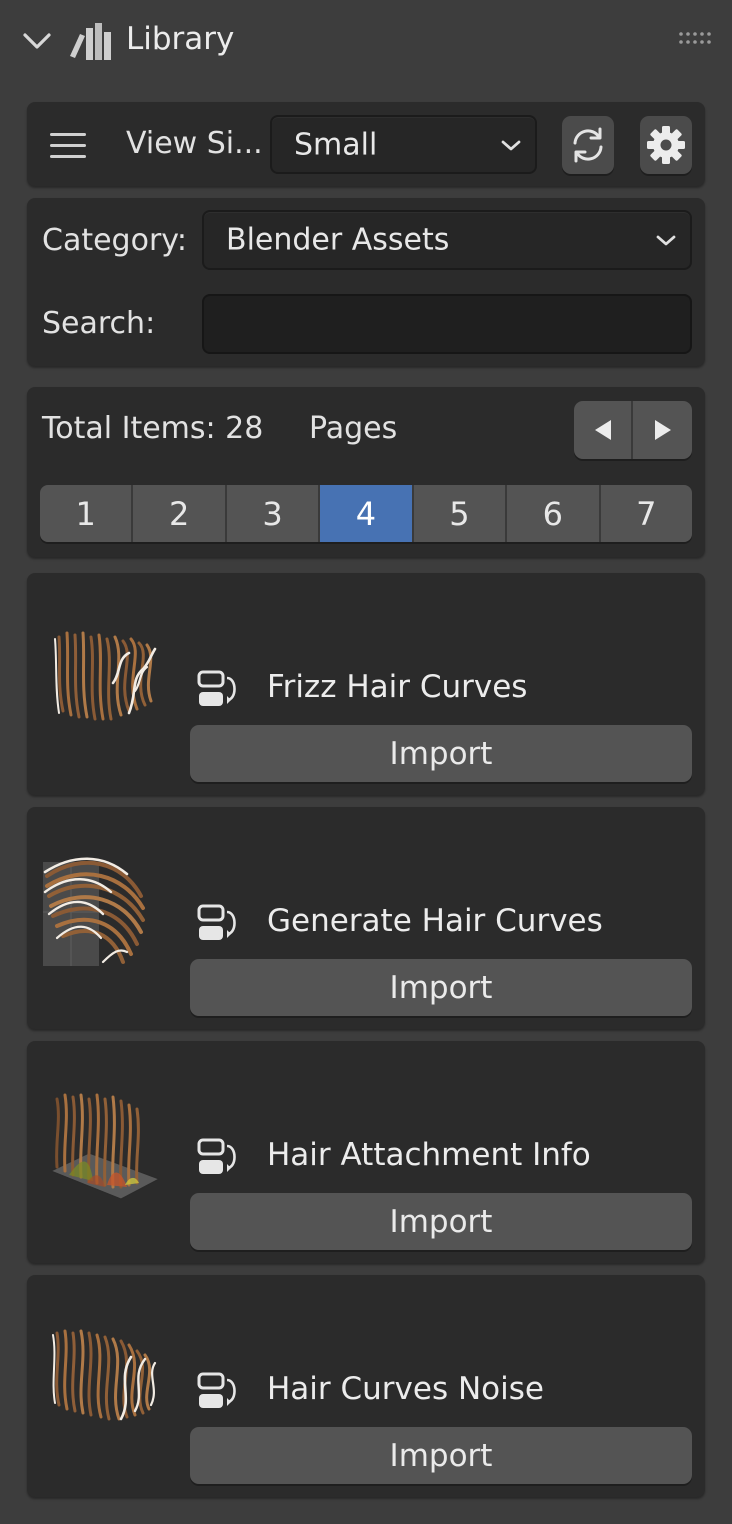  Describe the element at coordinates (87, 513) in the screenshot. I see `page-button-1: 1` at that location.